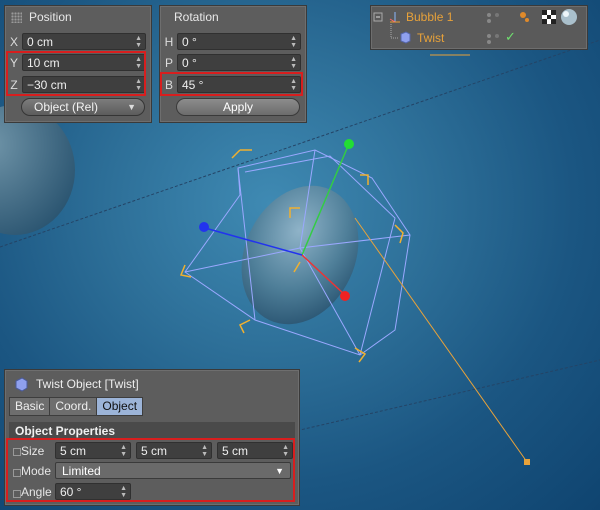 This screenshot has width=600, height=510. Describe the element at coordinates (493, 28) in the screenshot. I see `visibility-dots` at that location.